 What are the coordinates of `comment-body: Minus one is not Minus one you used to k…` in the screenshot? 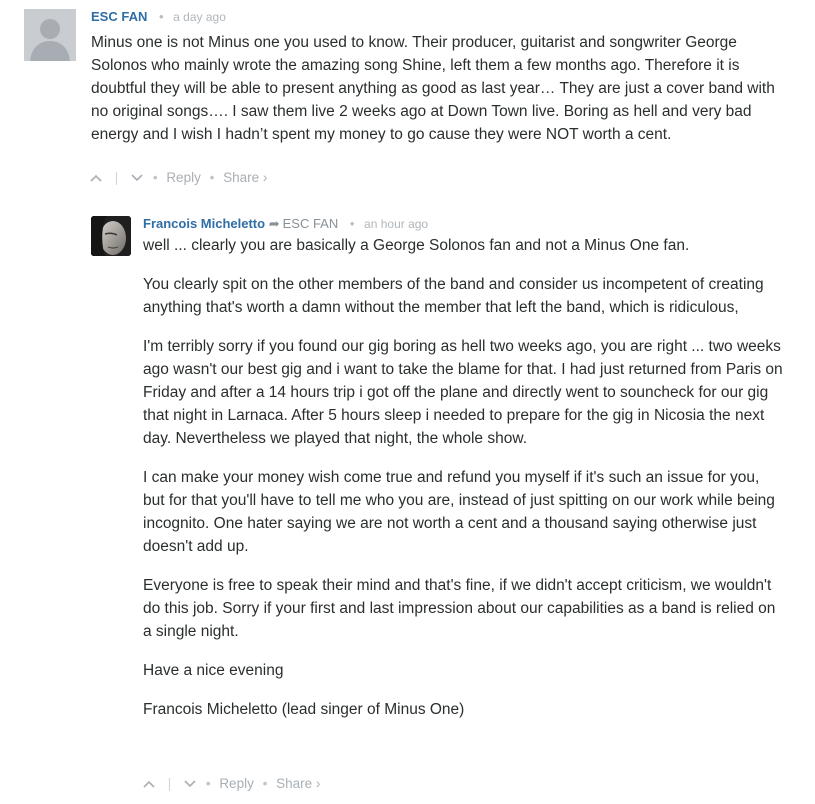 It's located at (441, 96).